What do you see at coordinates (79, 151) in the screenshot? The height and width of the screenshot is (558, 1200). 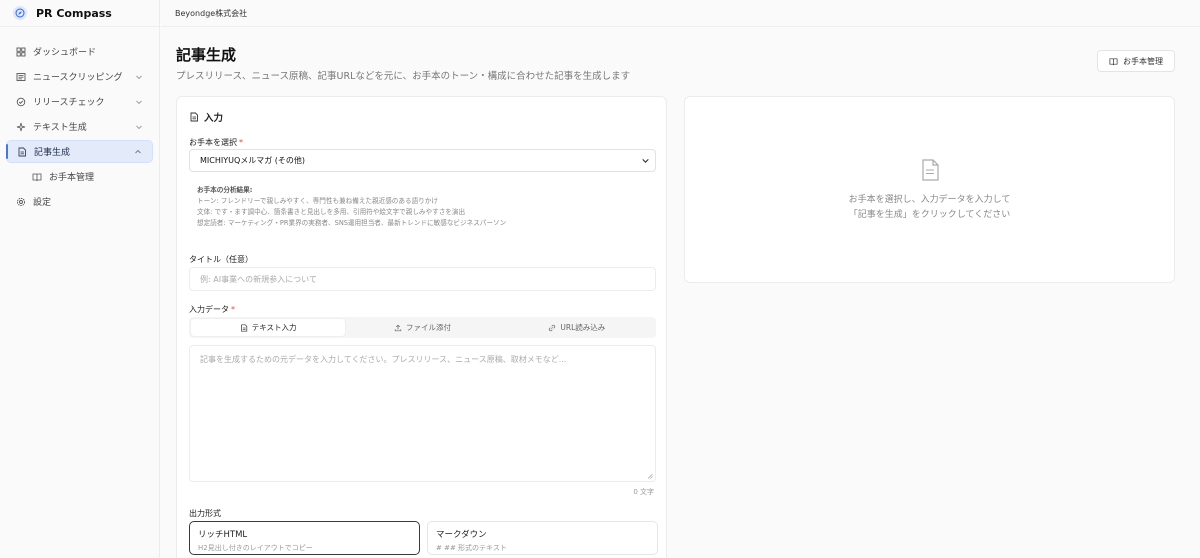 I see `sidebar-item-article-generation: 記事生成` at bounding box center [79, 151].